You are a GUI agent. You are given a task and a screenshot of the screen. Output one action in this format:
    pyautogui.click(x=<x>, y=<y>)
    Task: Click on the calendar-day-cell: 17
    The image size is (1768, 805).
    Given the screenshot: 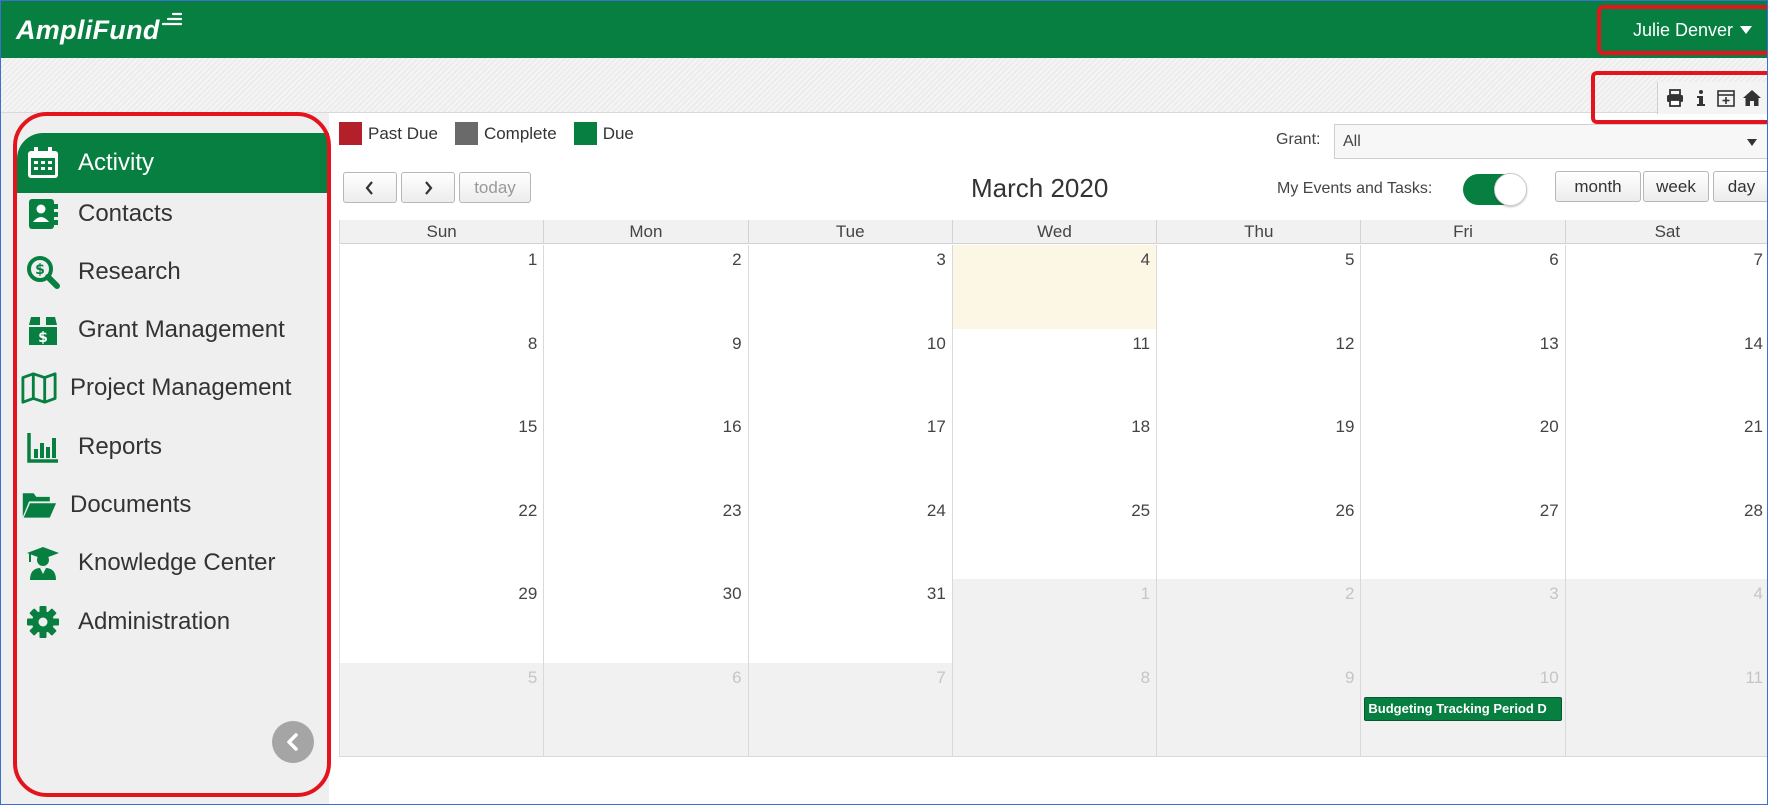 What is the action you would take?
    pyautogui.click(x=849, y=459)
    